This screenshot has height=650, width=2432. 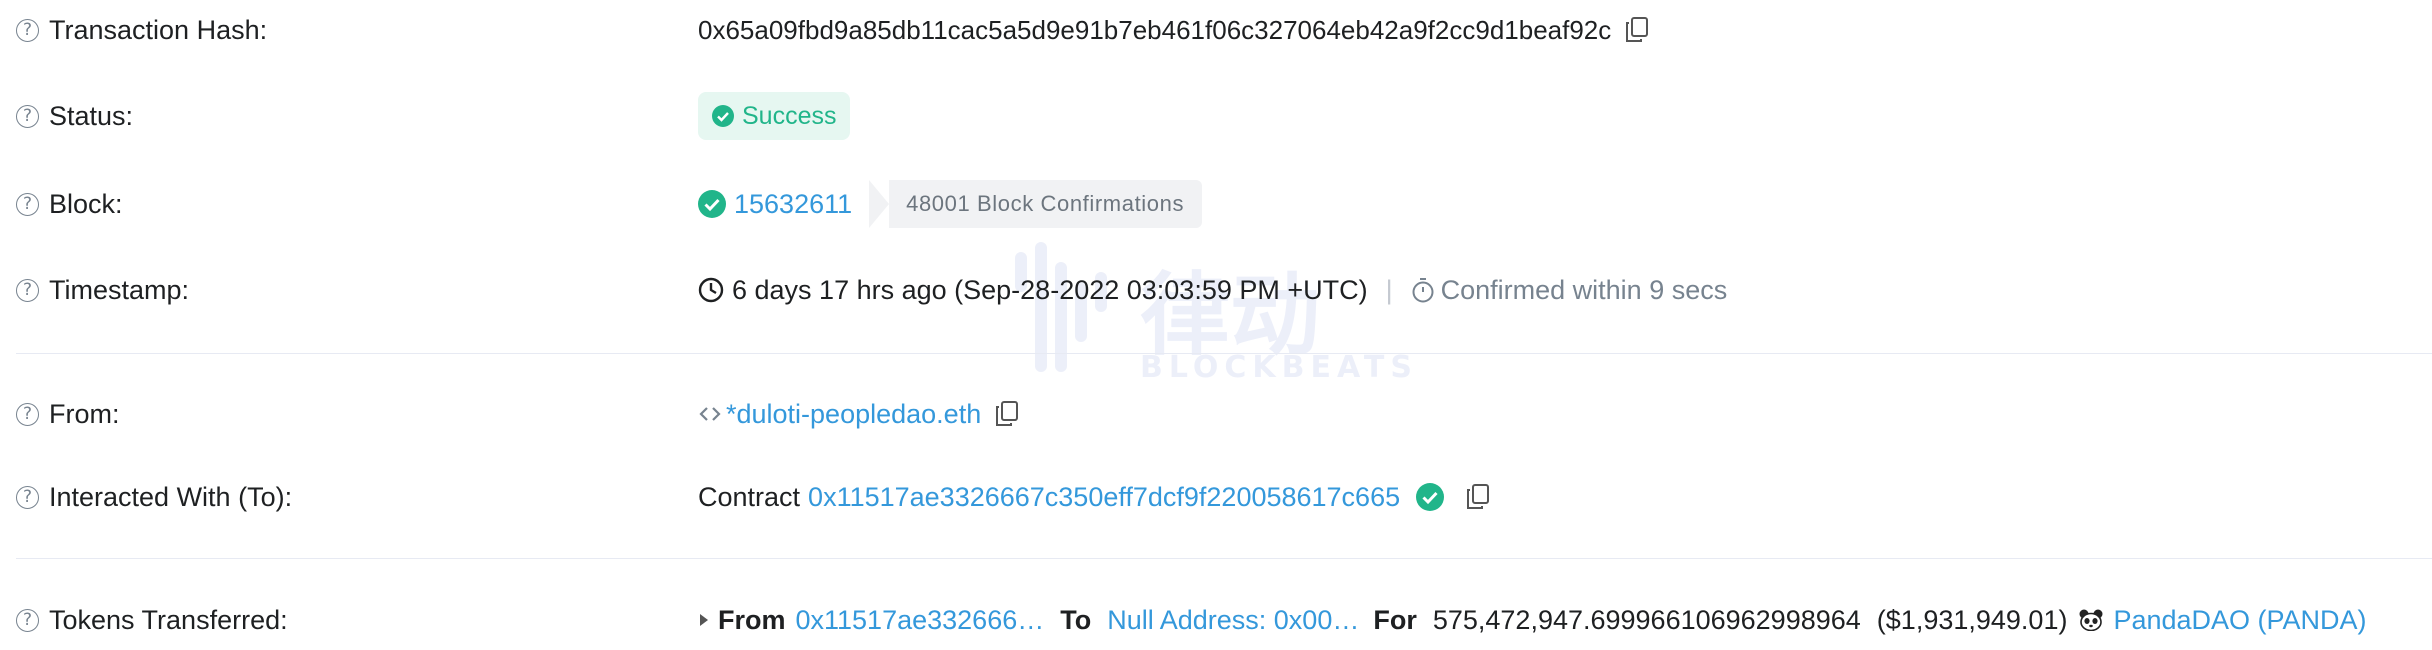 I want to click on token-usd-value: ($1,931,949.01), so click(x=1972, y=619).